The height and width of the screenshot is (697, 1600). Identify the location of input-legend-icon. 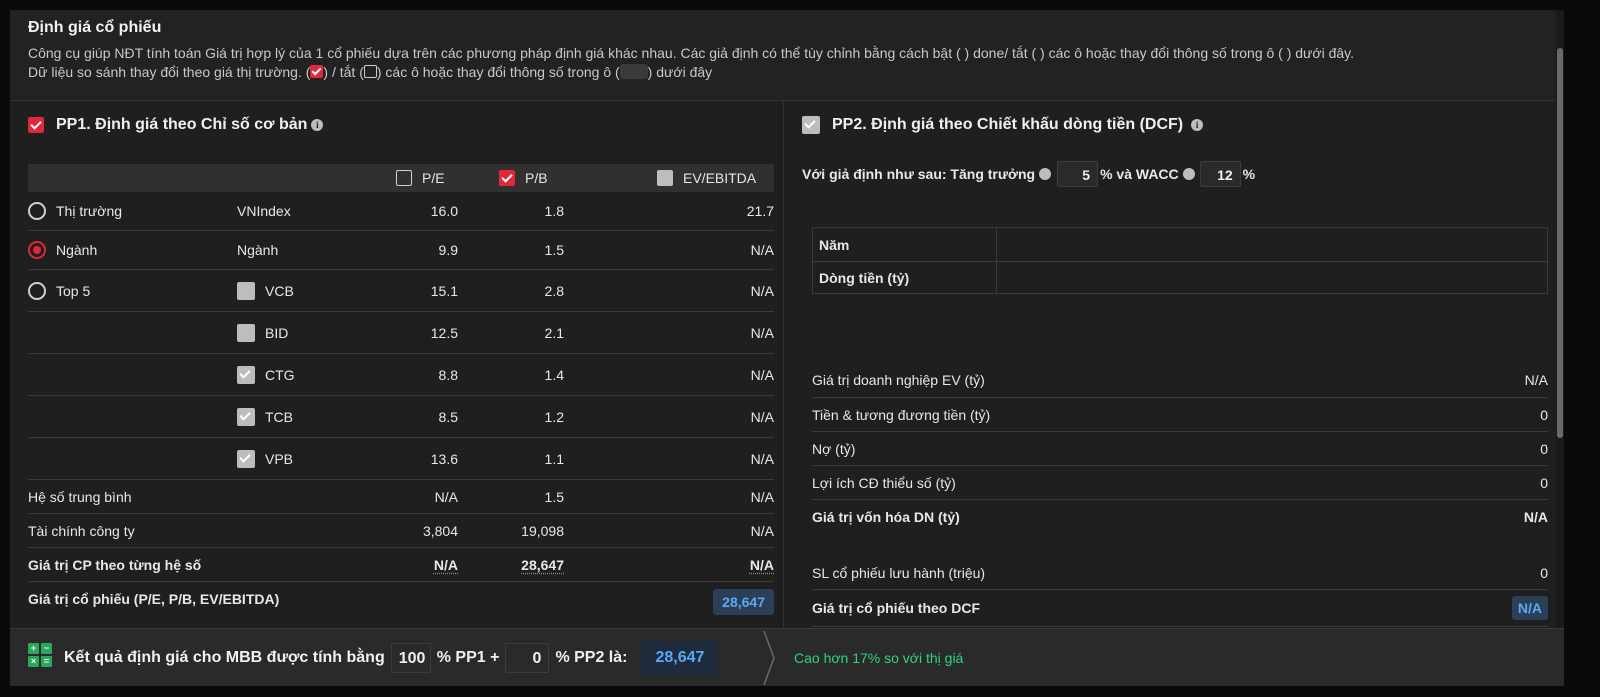
(633, 71).